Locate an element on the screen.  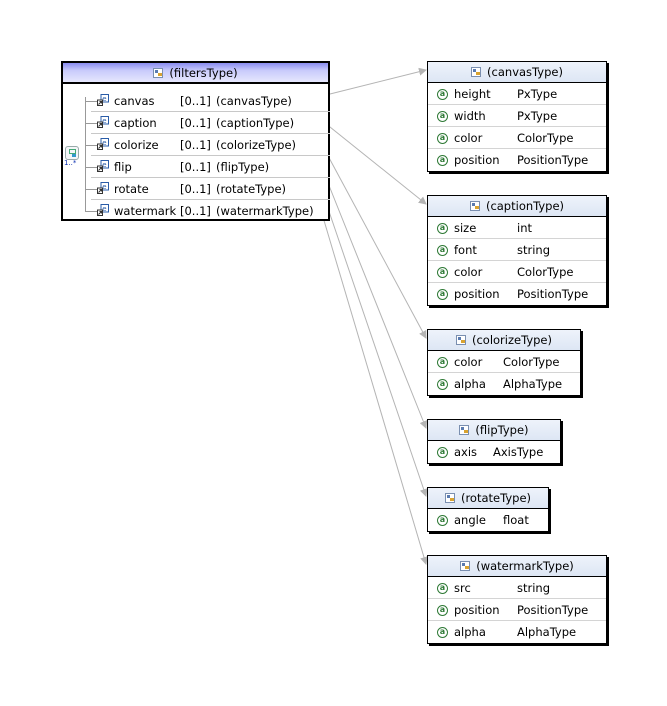
element-type: (canvasType) is located at coordinates (254, 101).